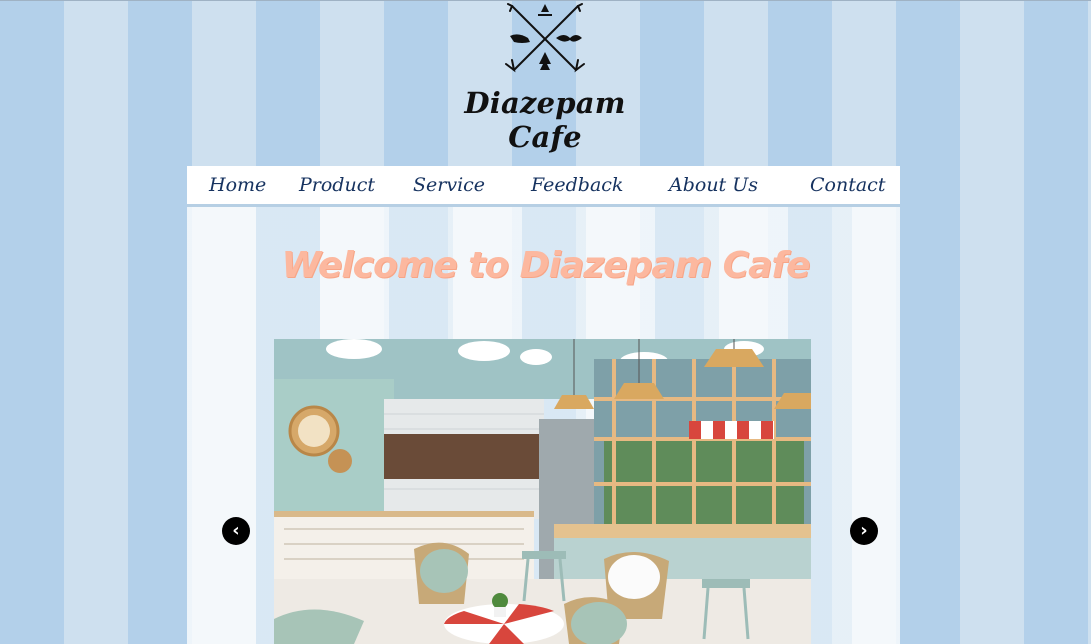 The width and height of the screenshot is (1091, 644). What do you see at coordinates (545, 120) in the screenshot?
I see `brand-name: Diazepam Cafe` at bounding box center [545, 120].